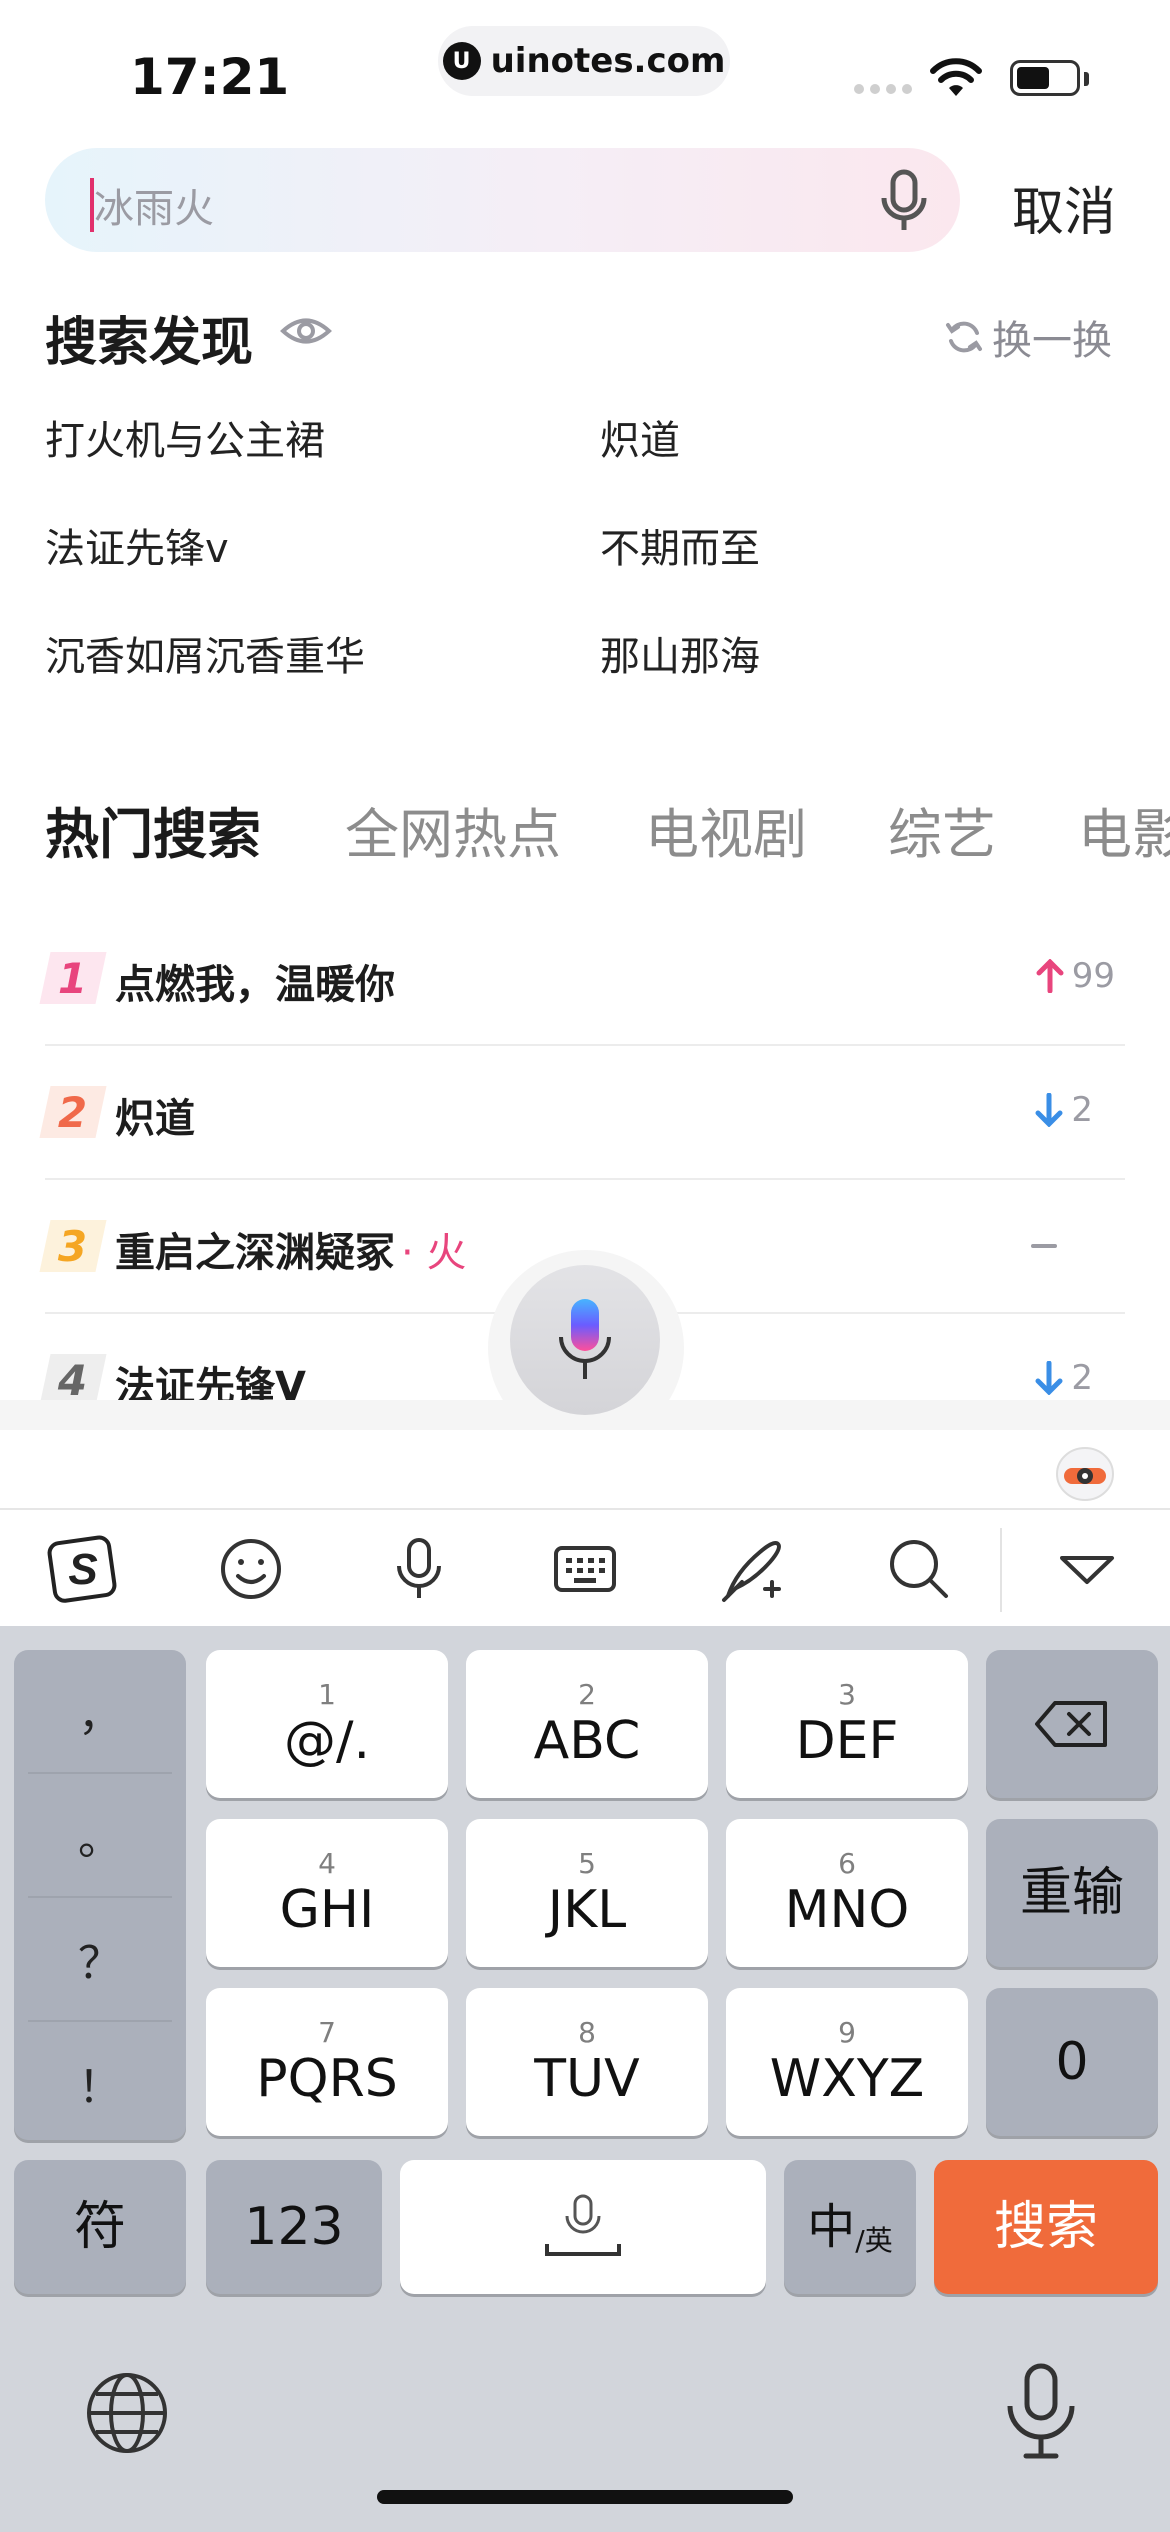 The image size is (1170, 2532). I want to click on mascot-icon, so click(1085, 1471).